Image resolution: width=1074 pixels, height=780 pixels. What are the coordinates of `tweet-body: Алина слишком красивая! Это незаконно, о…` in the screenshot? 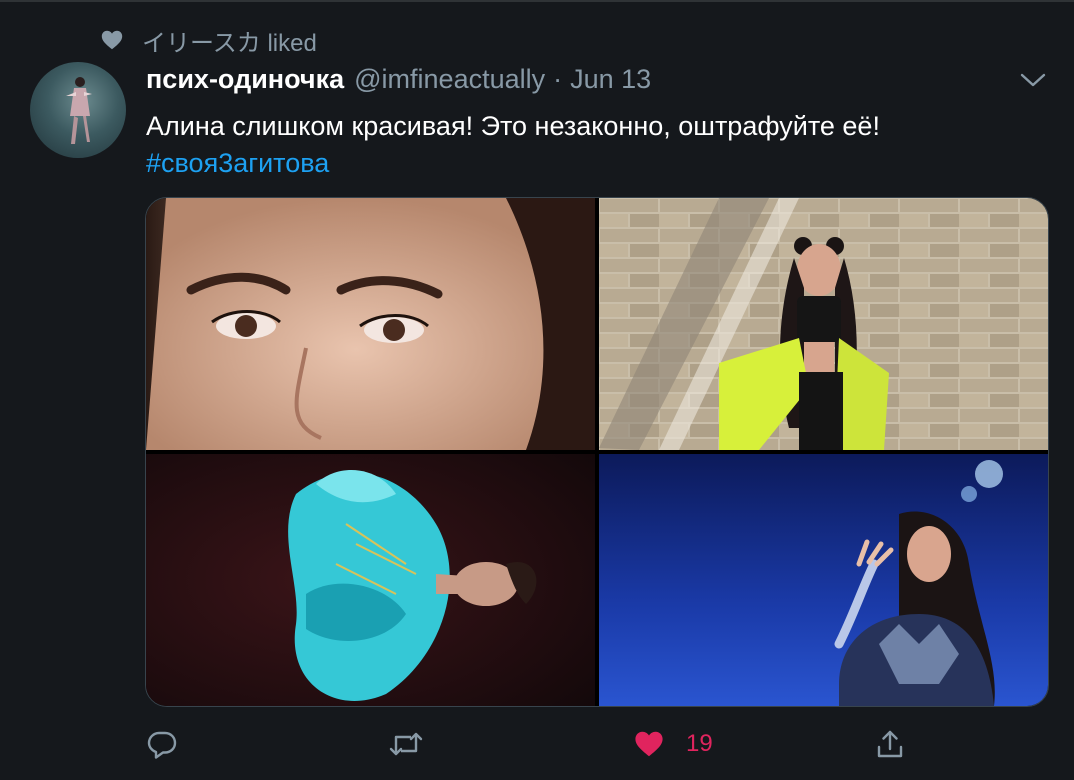 It's located at (513, 126).